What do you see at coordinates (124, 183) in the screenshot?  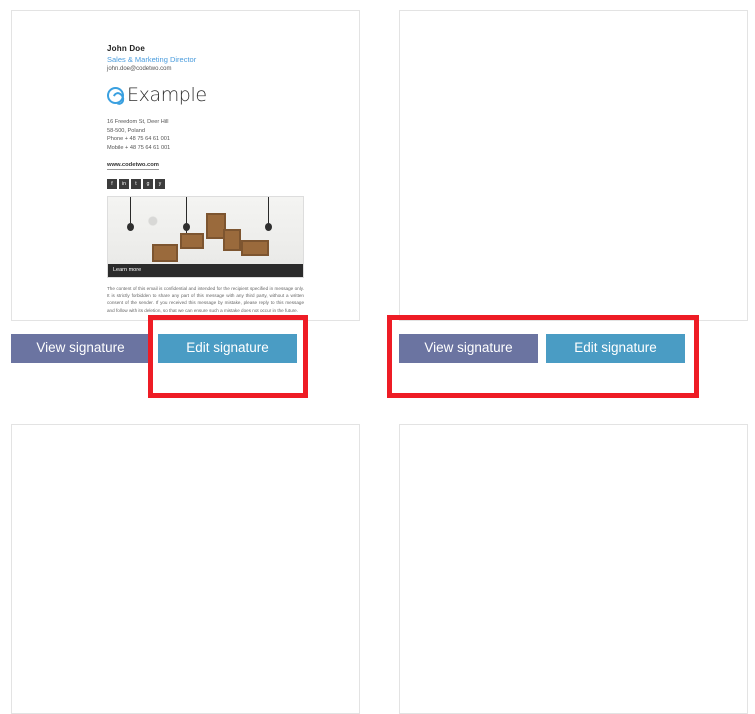 I see `linkedin-icon: in` at bounding box center [124, 183].